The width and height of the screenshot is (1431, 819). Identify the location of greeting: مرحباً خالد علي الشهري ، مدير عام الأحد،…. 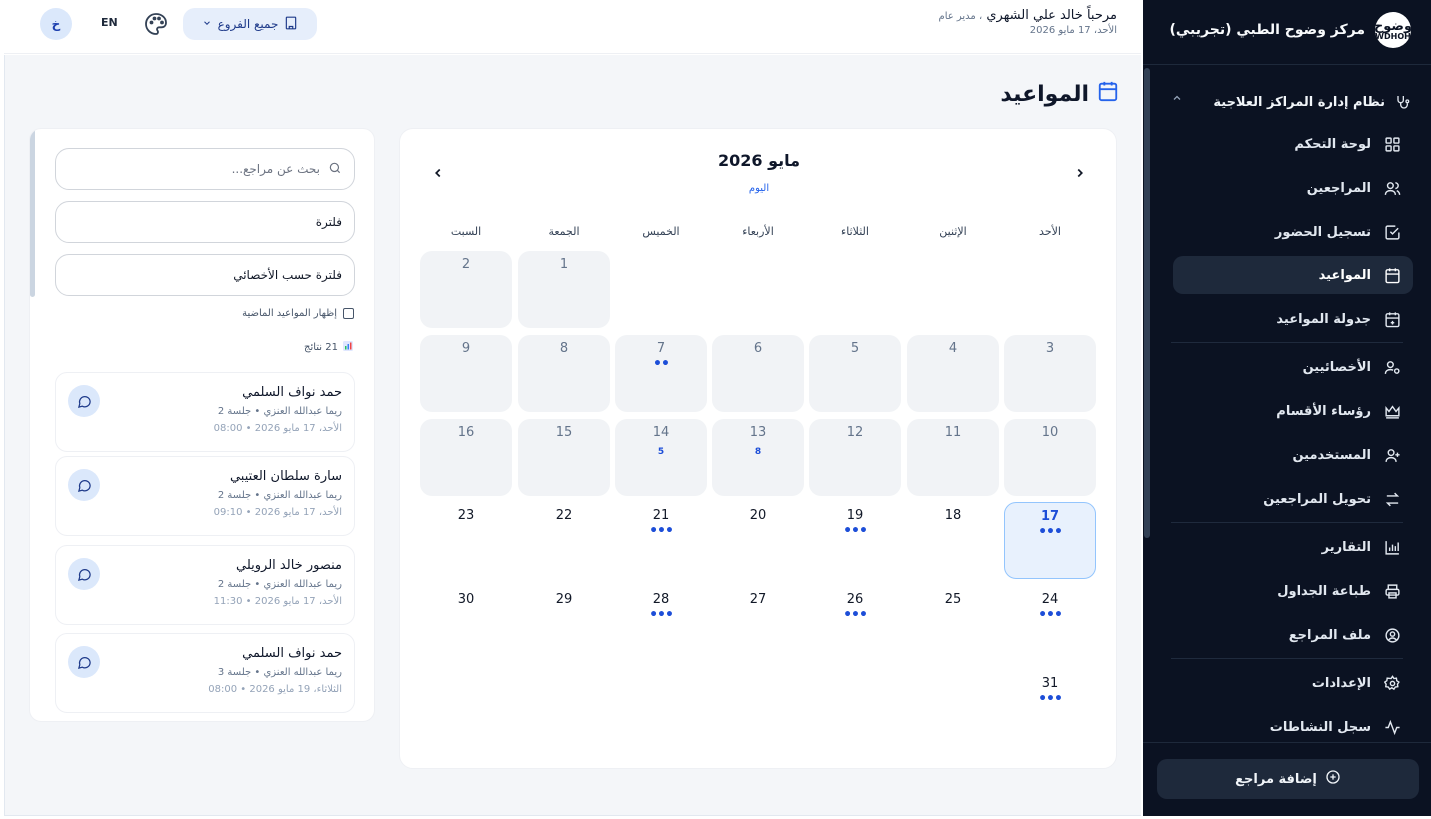
(1028, 22).